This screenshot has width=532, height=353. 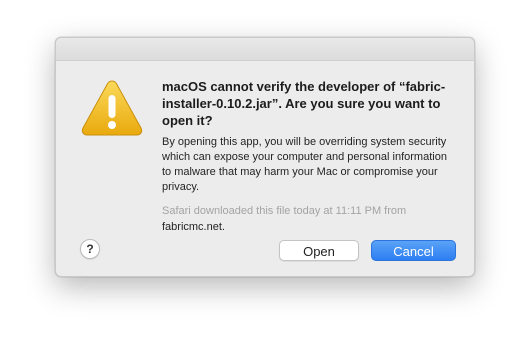 I want to click on open-button: Open, so click(x=319, y=250).